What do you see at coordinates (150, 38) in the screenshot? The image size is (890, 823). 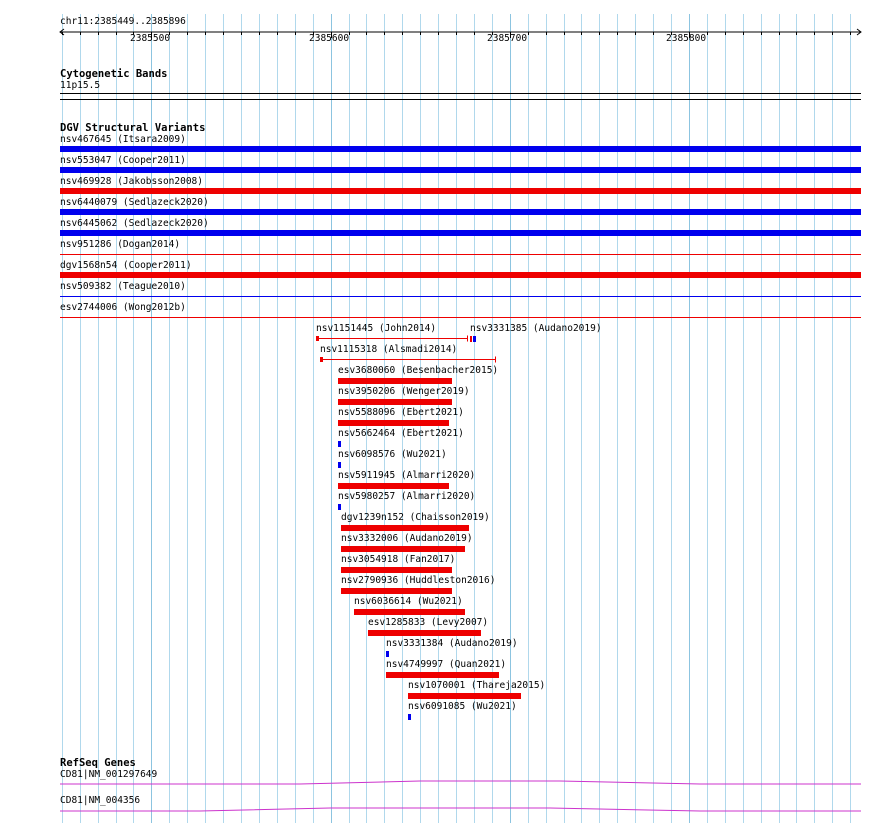 I see `ruler-tick-label: 2385500` at bounding box center [150, 38].